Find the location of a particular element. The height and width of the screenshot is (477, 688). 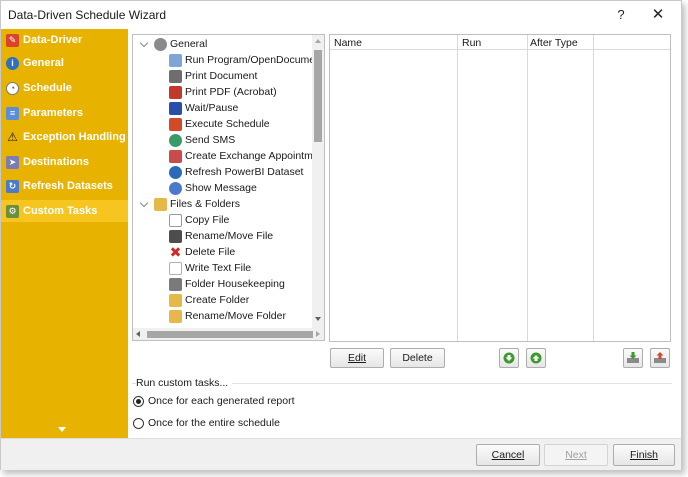

tree-item-rename-move-folder: Rename/Move Folder is located at coordinates (227, 316).